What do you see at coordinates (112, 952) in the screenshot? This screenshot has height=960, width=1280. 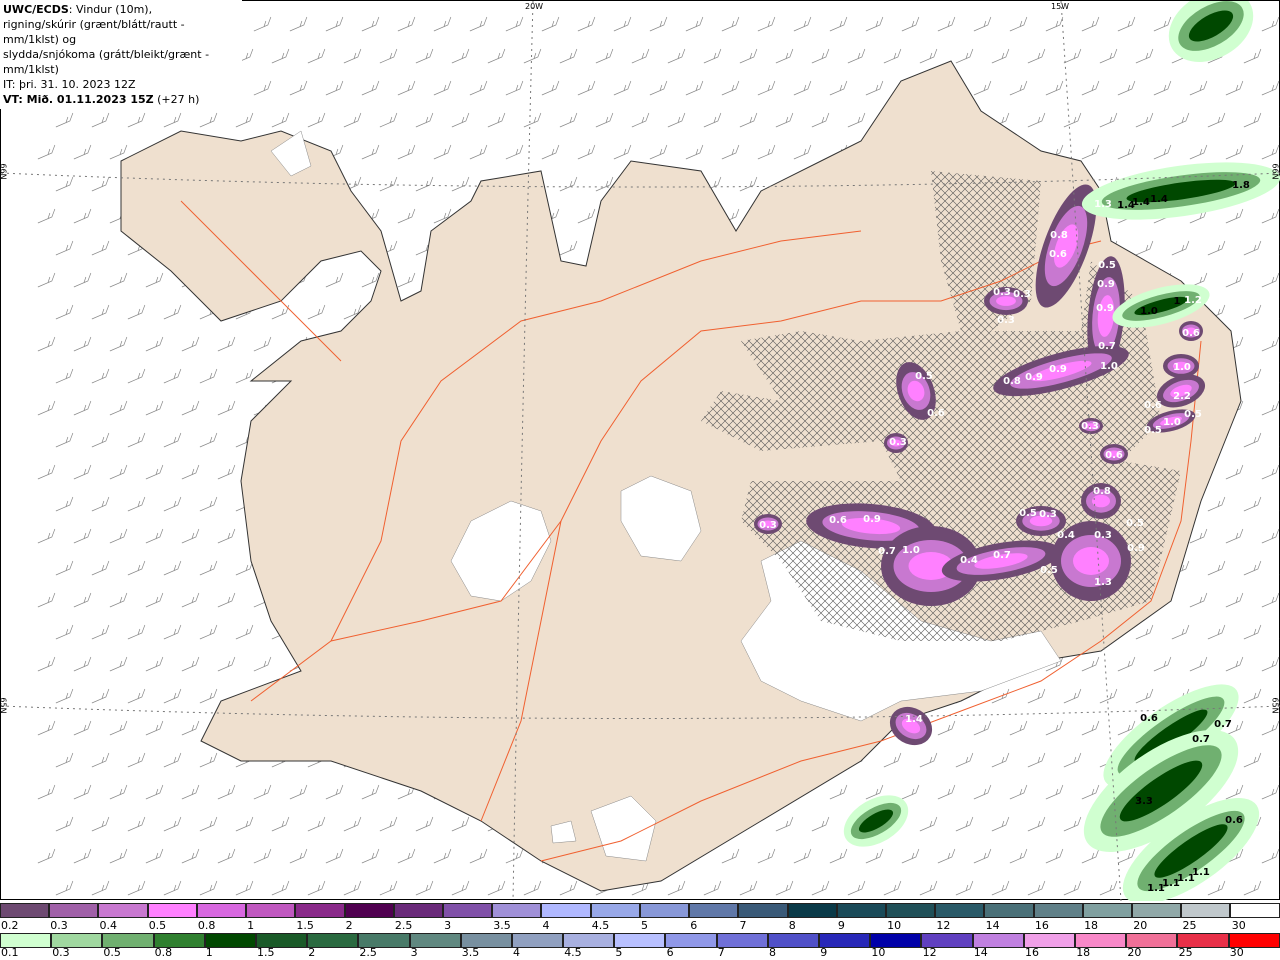 I see `colorbar-tick-label: 0.5` at bounding box center [112, 952].